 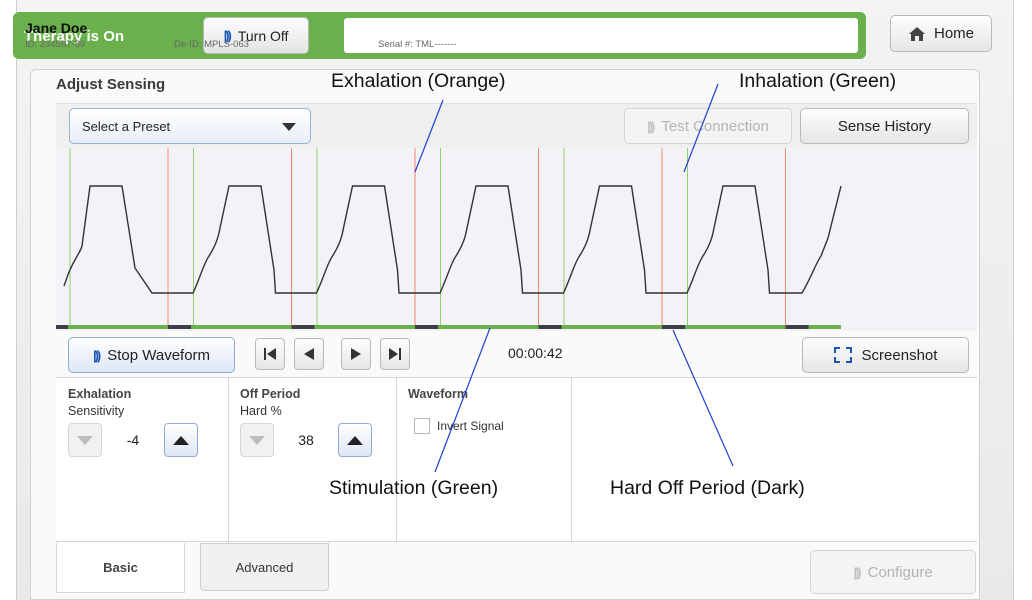 What do you see at coordinates (55, 44) in the screenshot?
I see `patient-id: ID: 234567-89` at bounding box center [55, 44].